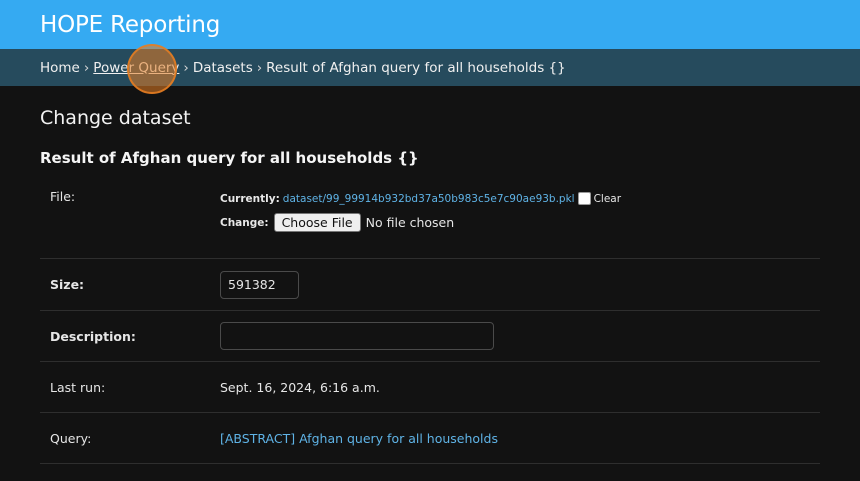 The height and width of the screenshot is (481, 860). What do you see at coordinates (300, 387) in the screenshot?
I see `last-run-value: Sept. 16, 2024, 6:16 a.m.` at bounding box center [300, 387].